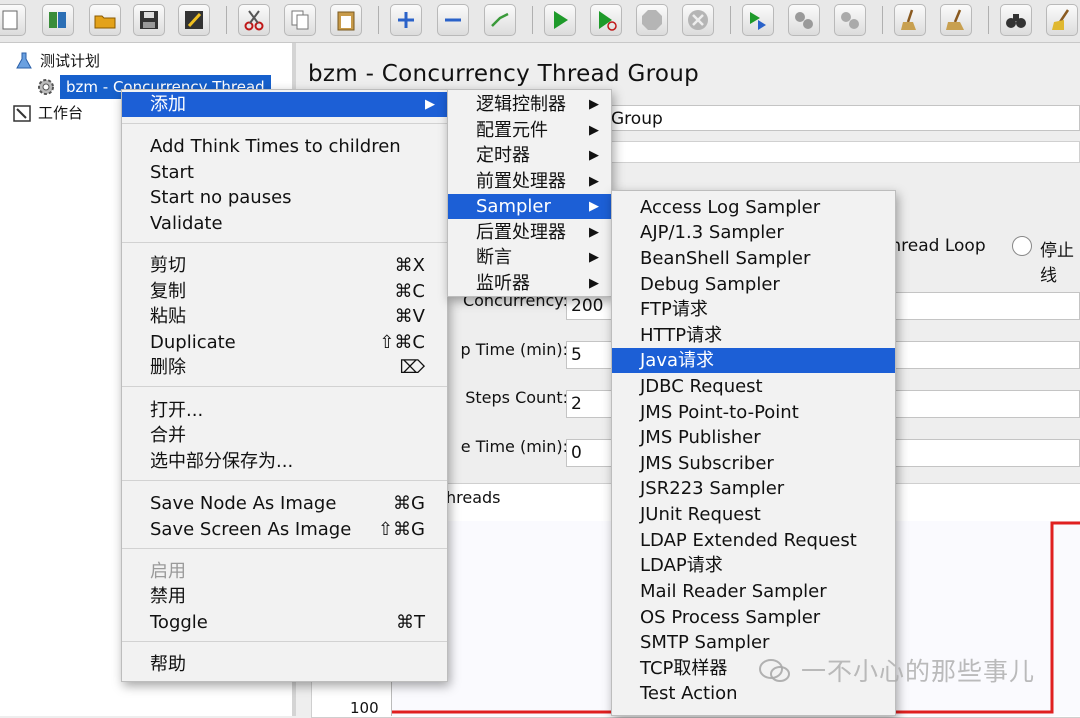  What do you see at coordinates (284, 529) in the screenshot?
I see `menu-item-save-screen-image: Save Screen As Image ⇧⌘G` at bounding box center [284, 529].